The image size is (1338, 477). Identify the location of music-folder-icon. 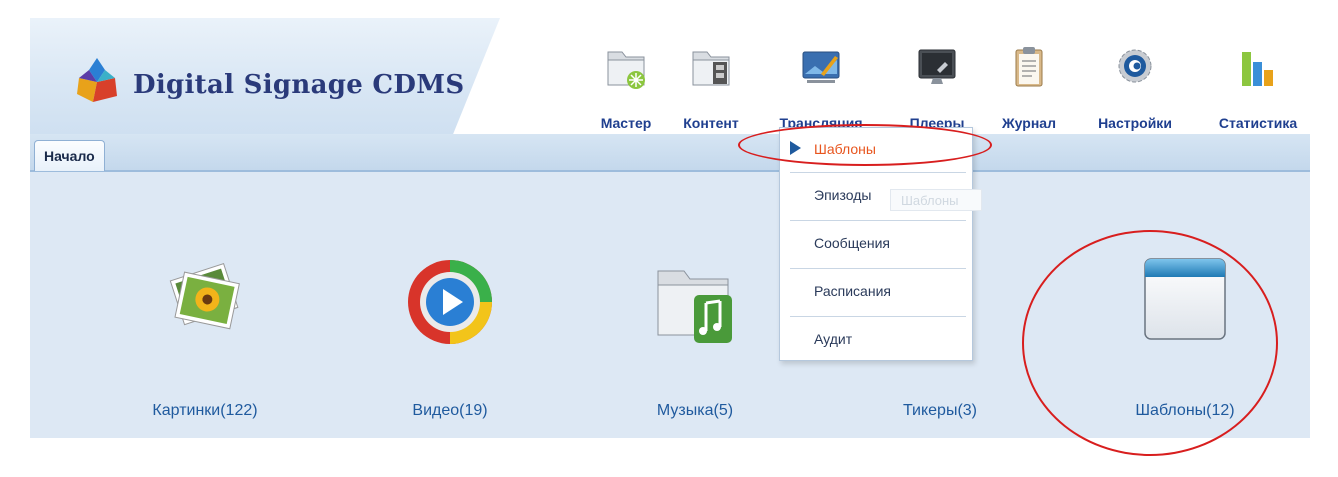
(694, 306).